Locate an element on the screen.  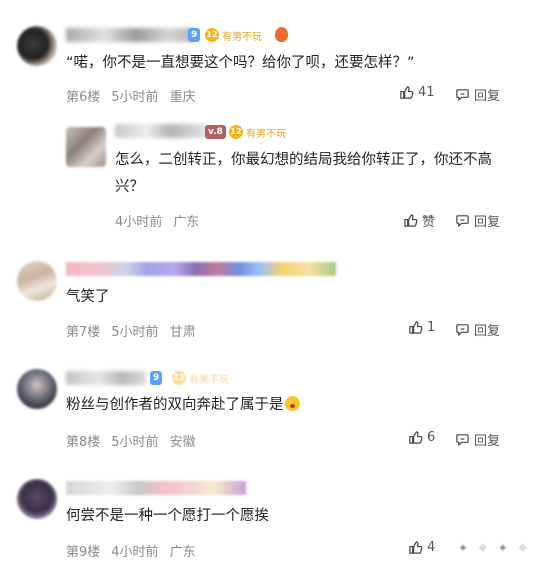
user-level-badge: v.8 is located at coordinates (215, 132).